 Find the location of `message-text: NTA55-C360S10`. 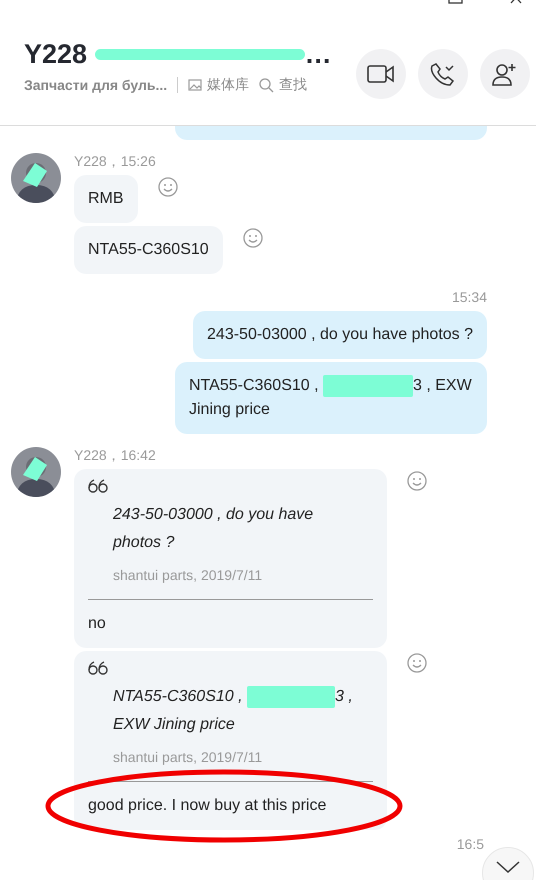

message-text: NTA55-C360S10 is located at coordinates (148, 249).